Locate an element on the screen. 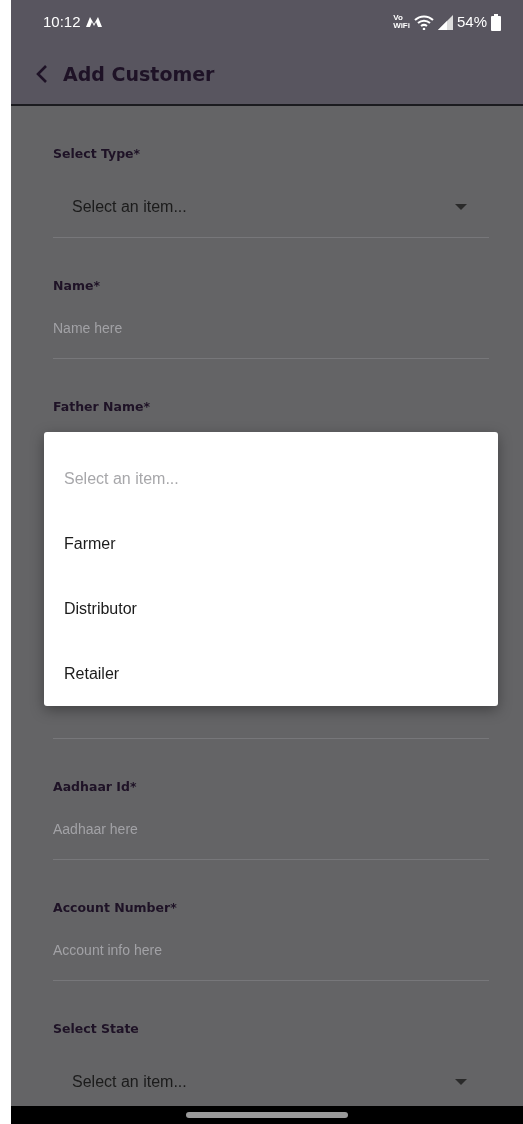 This screenshot has height=1124, width=523. field-label: Account Number* is located at coordinates (115, 908).